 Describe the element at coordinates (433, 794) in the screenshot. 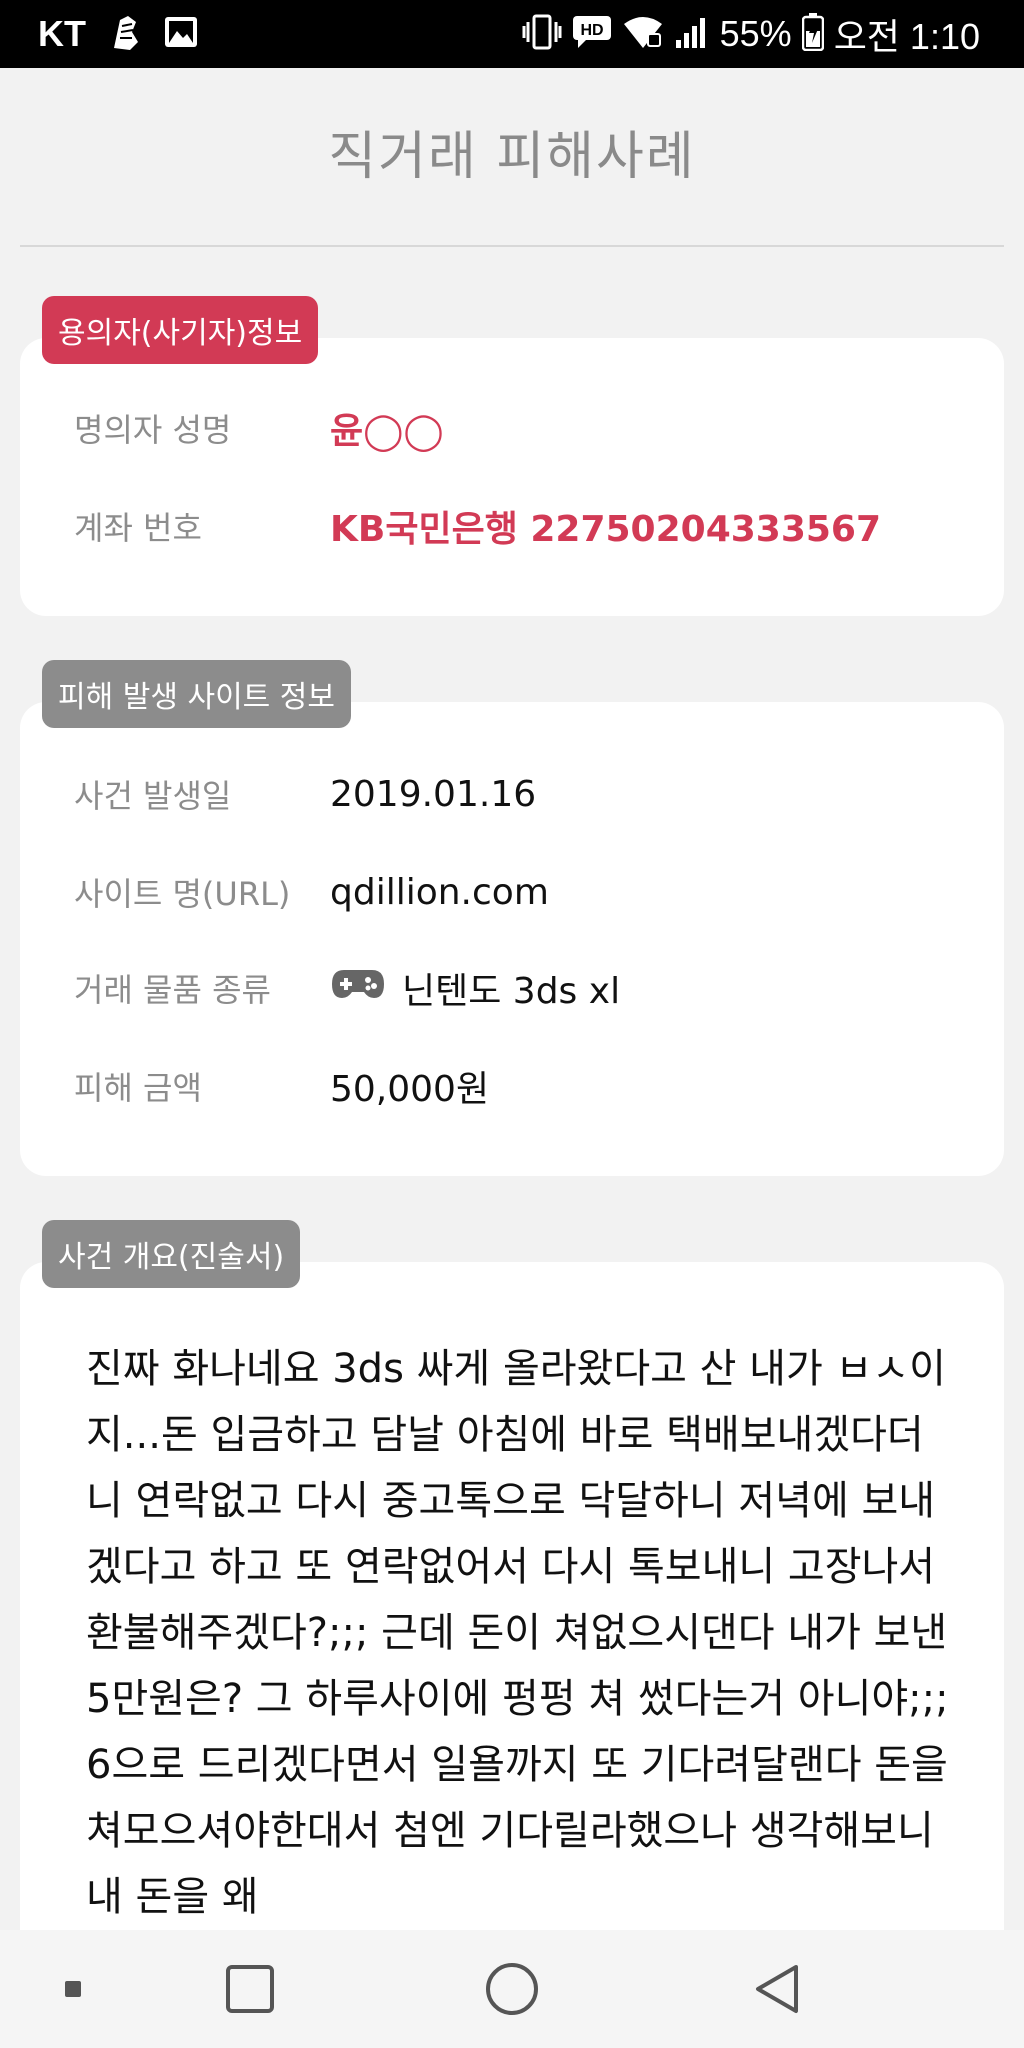

I see `incident-date-value: 2019.01.16` at that location.